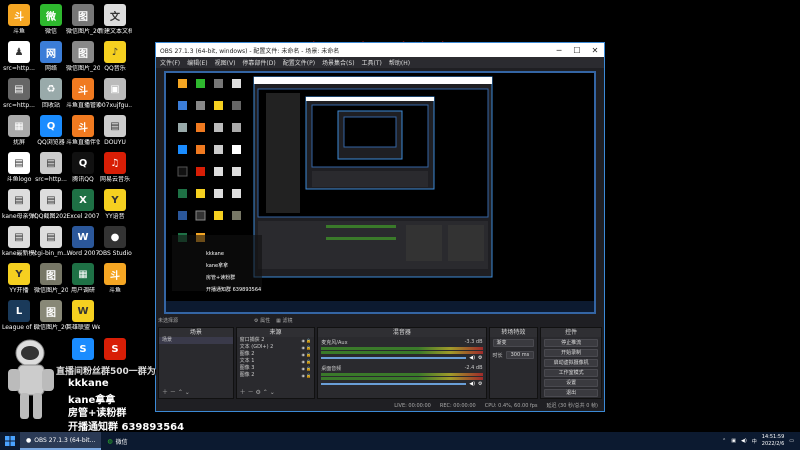 The height and width of the screenshot is (450, 800). Describe the element at coordinates (401, 350) in the screenshot. I see `mixer-channel: 麦克风/Aux -3.3 dB ◀) ⚙` at that location.